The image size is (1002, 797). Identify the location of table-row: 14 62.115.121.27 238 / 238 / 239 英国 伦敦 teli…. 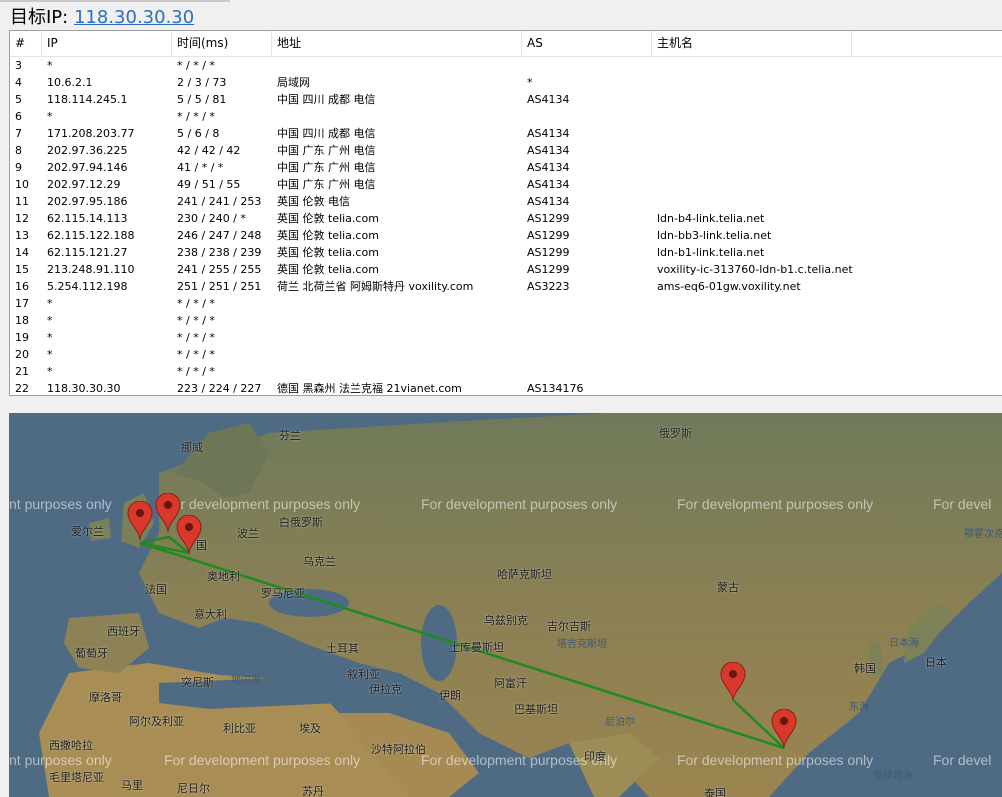
(506, 252).